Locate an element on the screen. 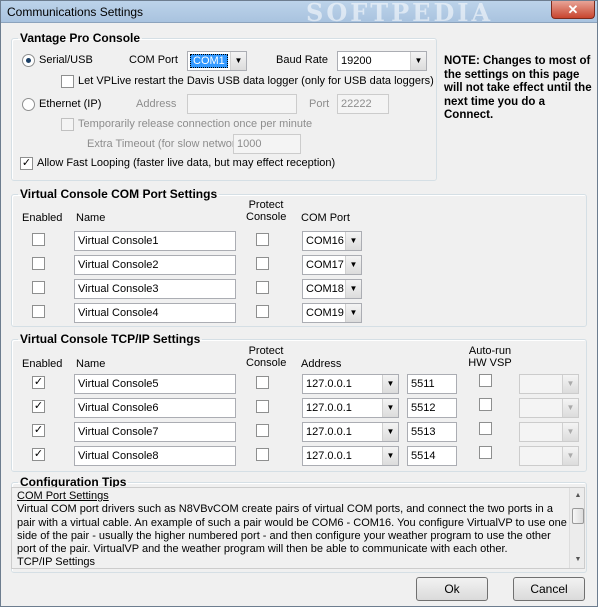 The image size is (598, 607). scroll-thumb is located at coordinates (578, 516).